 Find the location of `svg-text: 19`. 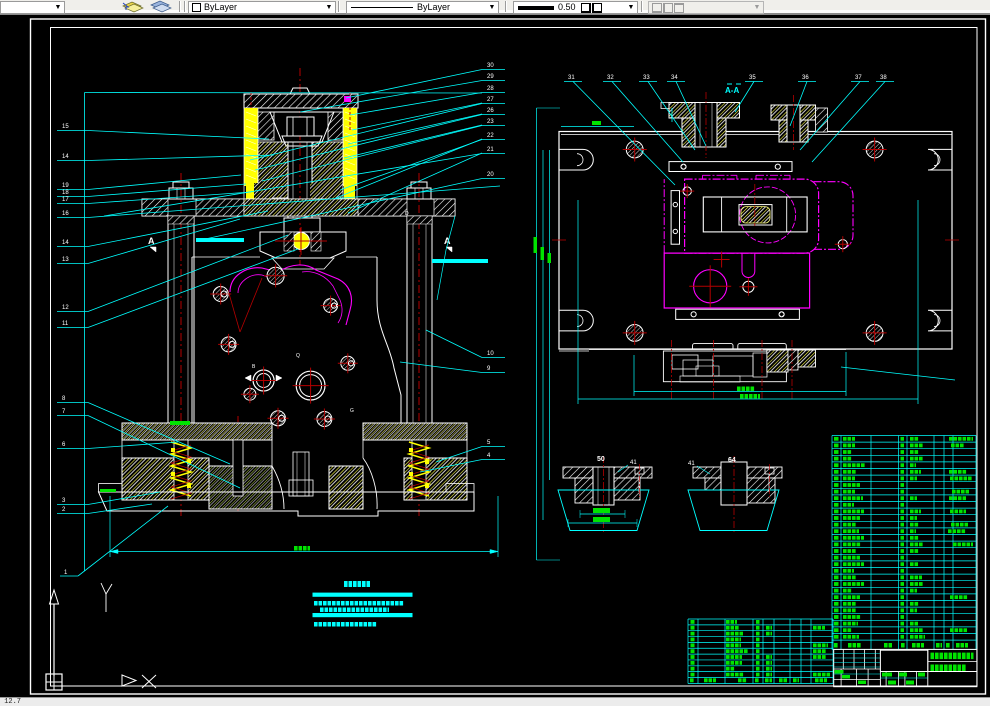

svg-text: 19 is located at coordinates (65, 186).